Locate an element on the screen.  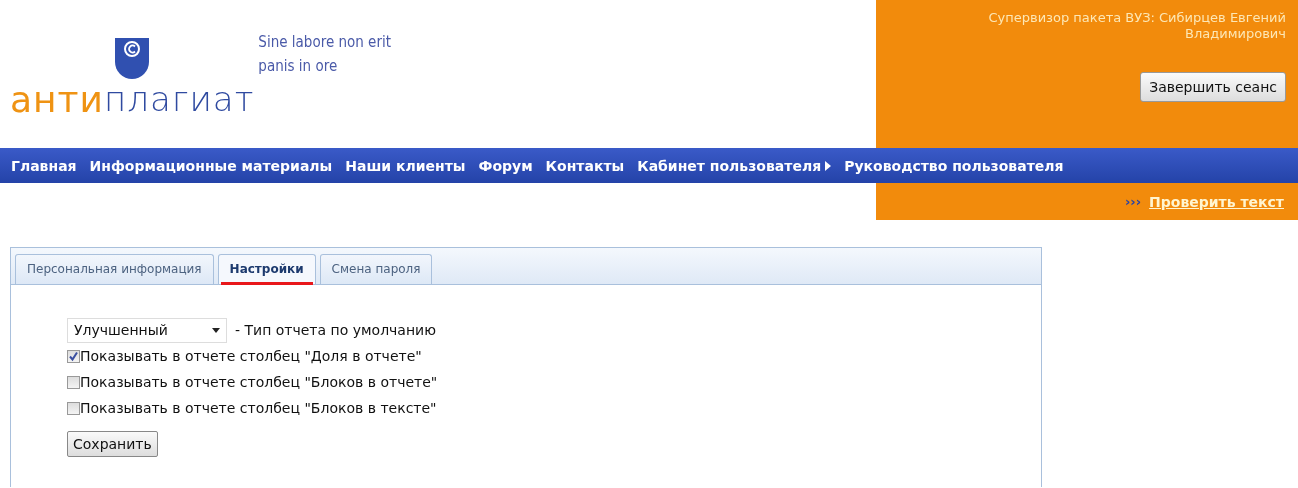
tab: Настройки is located at coordinates (266, 269).